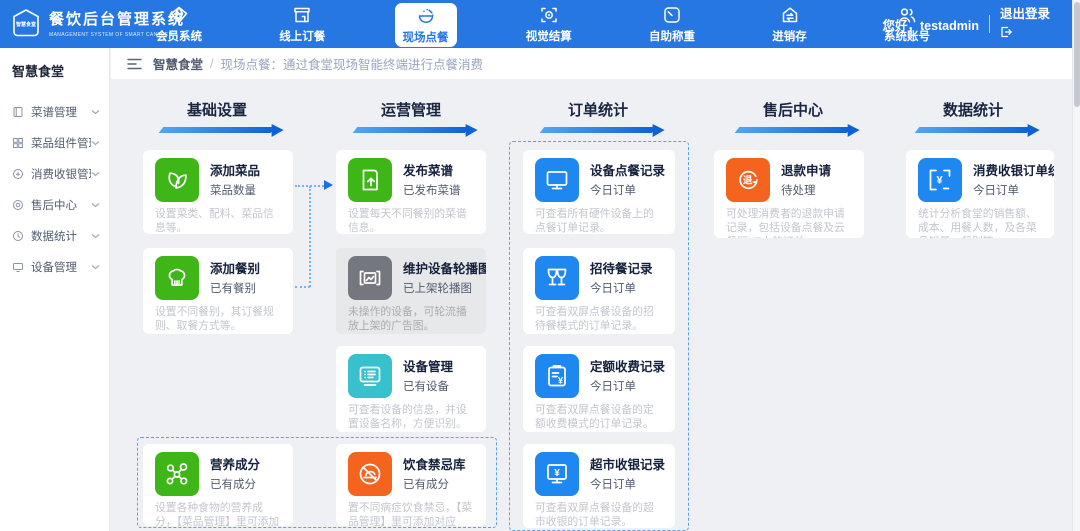  I want to click on card-subtitle: 已有餐别, so click(235, 288).